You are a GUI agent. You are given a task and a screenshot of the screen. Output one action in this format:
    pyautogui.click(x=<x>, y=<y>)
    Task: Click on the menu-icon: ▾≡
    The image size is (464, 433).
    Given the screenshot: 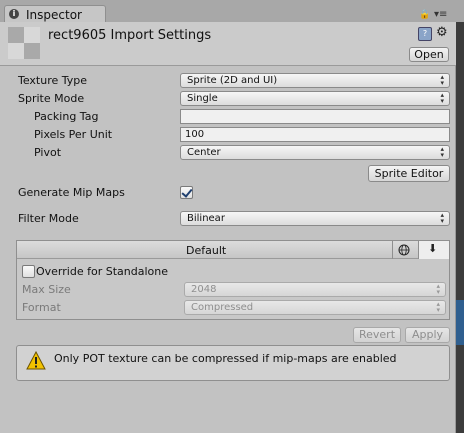 What is the action you would take?
    pyautogui.click(x=440, y=14)
    